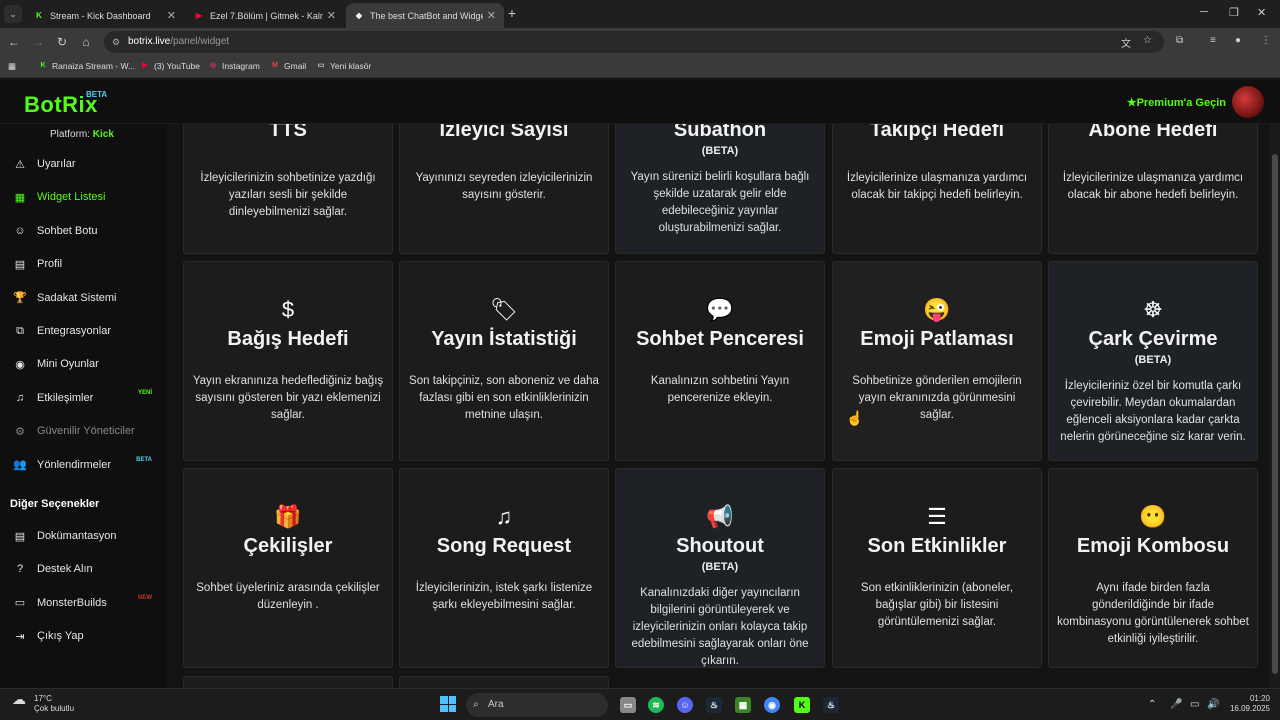 Image resolution: width=1280 pixels, height=720 pixels. I want to click on chrome-icon: ◉, so click(772, 705).